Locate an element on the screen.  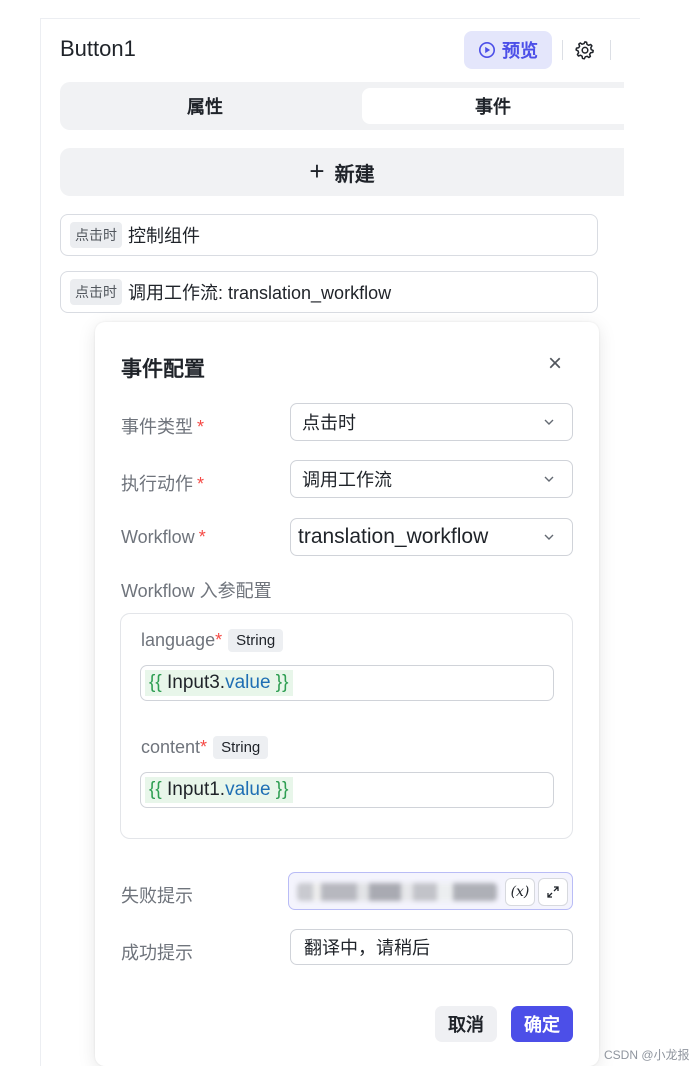
expand-icon is located at coordinates (553, 892).